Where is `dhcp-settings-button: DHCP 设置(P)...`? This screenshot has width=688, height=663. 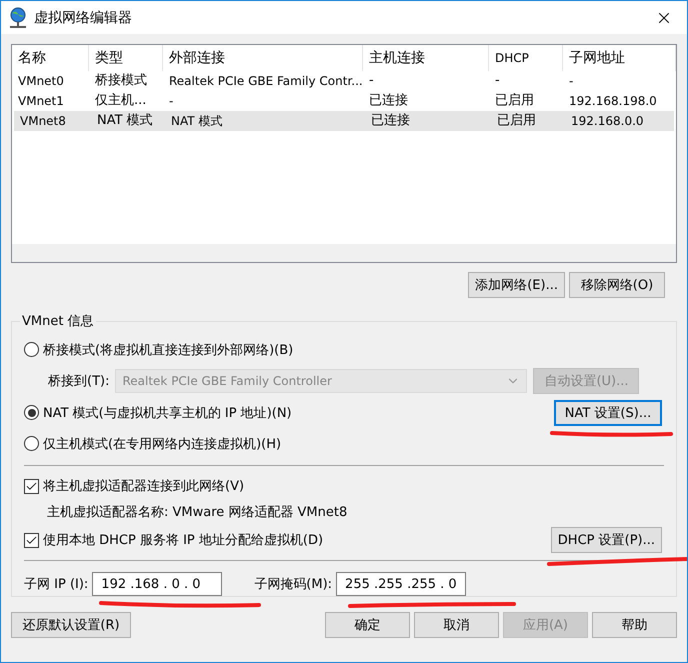
dhcp-settings-button: DHCP 设置(P)... is located at coordinates (606, 540).